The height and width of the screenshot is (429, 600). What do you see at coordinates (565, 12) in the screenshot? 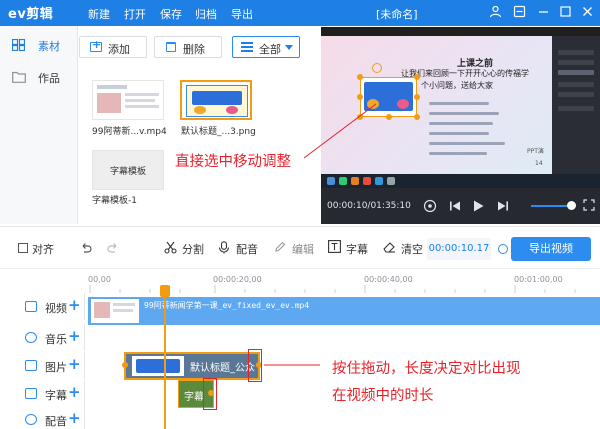
I see `maximize-icon` at bounding box center [565, 12].